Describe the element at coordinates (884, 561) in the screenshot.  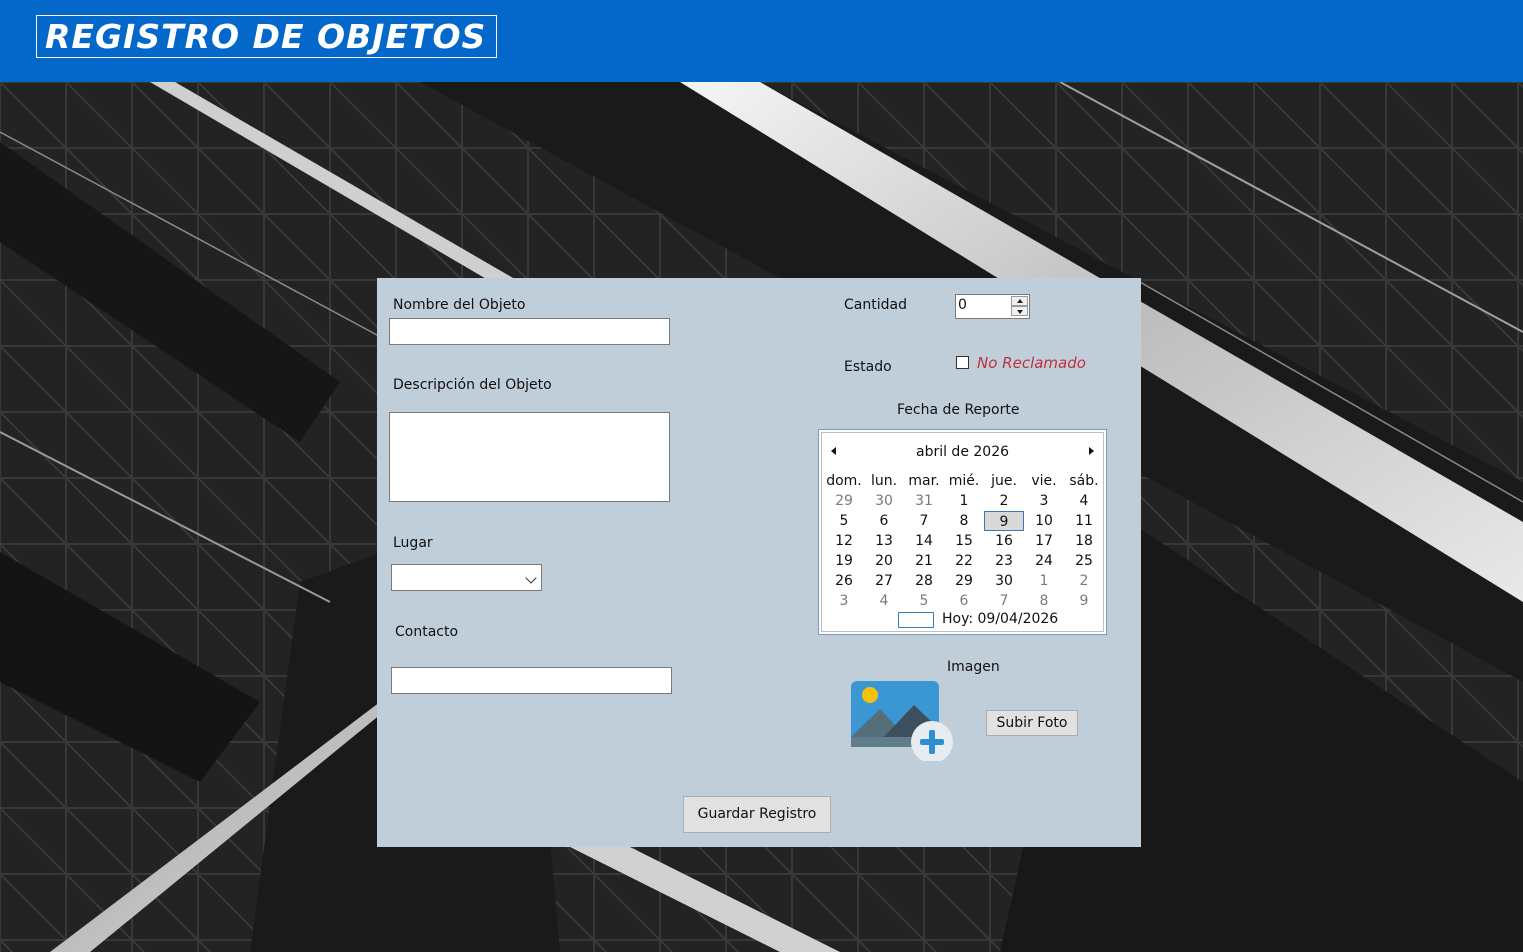
I see `calendar-day: 20` at that location.